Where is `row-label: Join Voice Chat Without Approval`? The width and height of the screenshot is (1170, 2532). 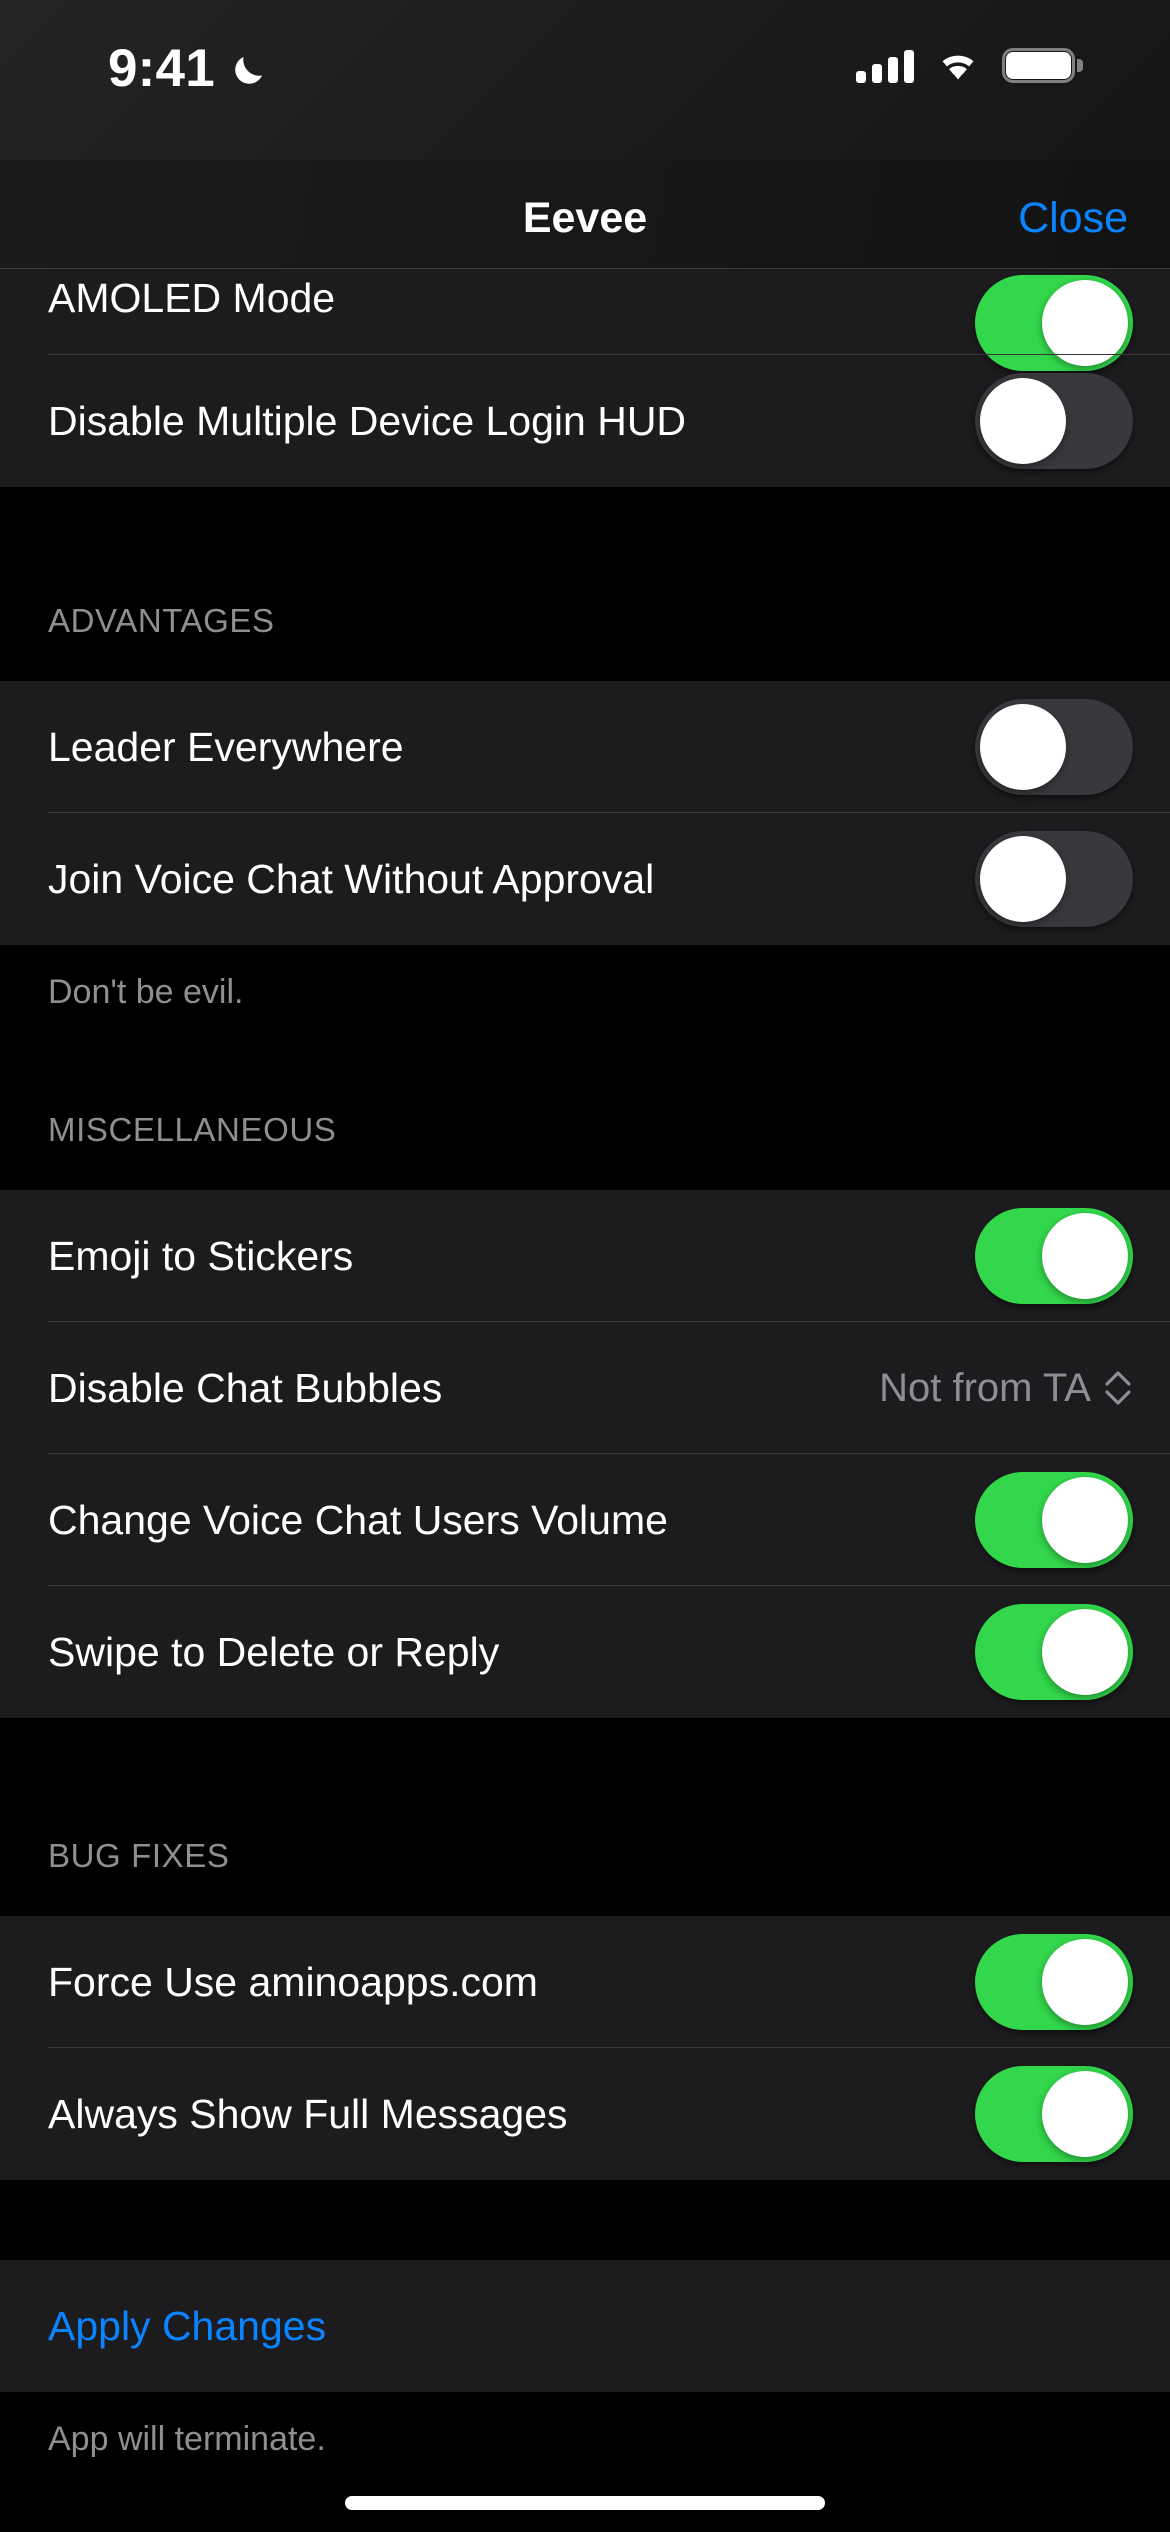 row-label: Join Voice Chat Without Approval is located at coordinates (351, 878).